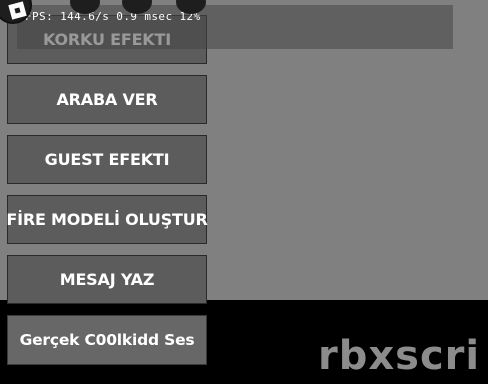 The height and width of the screenshot is (384, 488). I want to click on gercek-coolkidd-ses-button: Gerçek C00lkidd Ses, so click(107, 340).